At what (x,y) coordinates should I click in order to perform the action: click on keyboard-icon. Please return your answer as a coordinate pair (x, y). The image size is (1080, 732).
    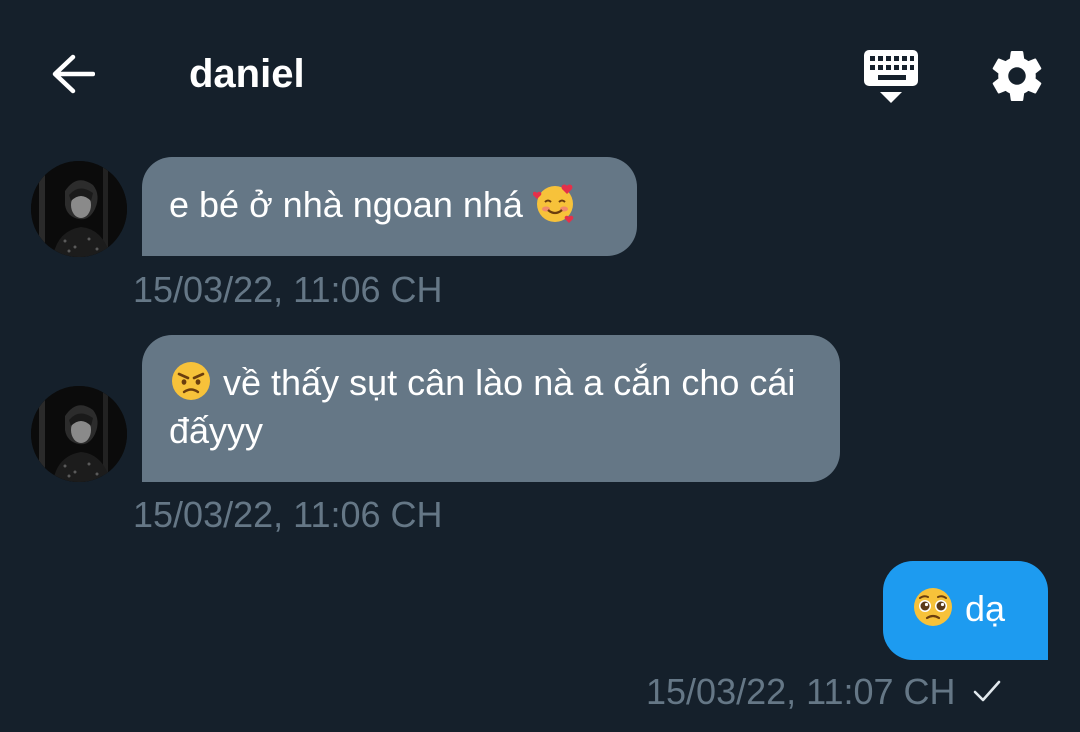
    Looking at the image, I should click on (891, 76).